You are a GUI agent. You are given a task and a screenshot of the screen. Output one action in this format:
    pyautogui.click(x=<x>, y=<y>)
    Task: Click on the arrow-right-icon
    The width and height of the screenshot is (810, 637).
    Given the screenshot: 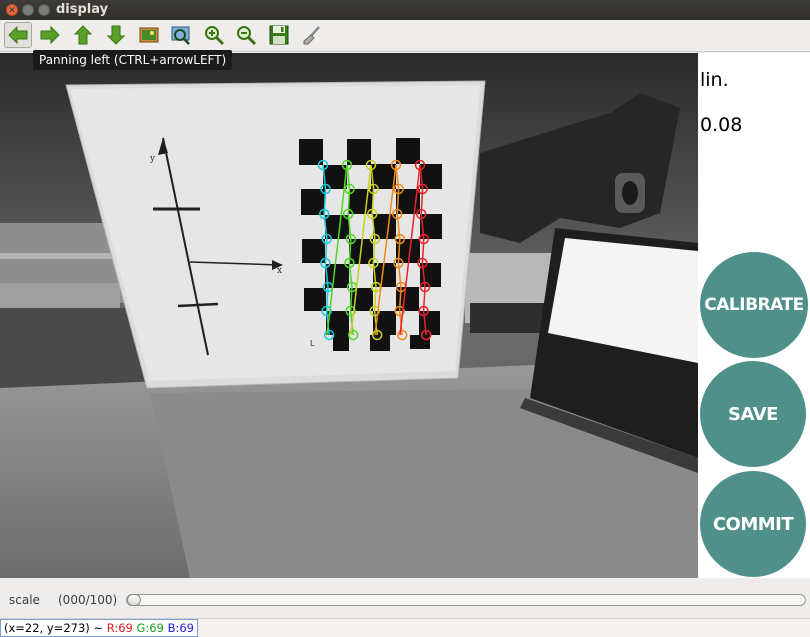 What is the action you would take?
    pyautogui.click(x=50, y=35)
    